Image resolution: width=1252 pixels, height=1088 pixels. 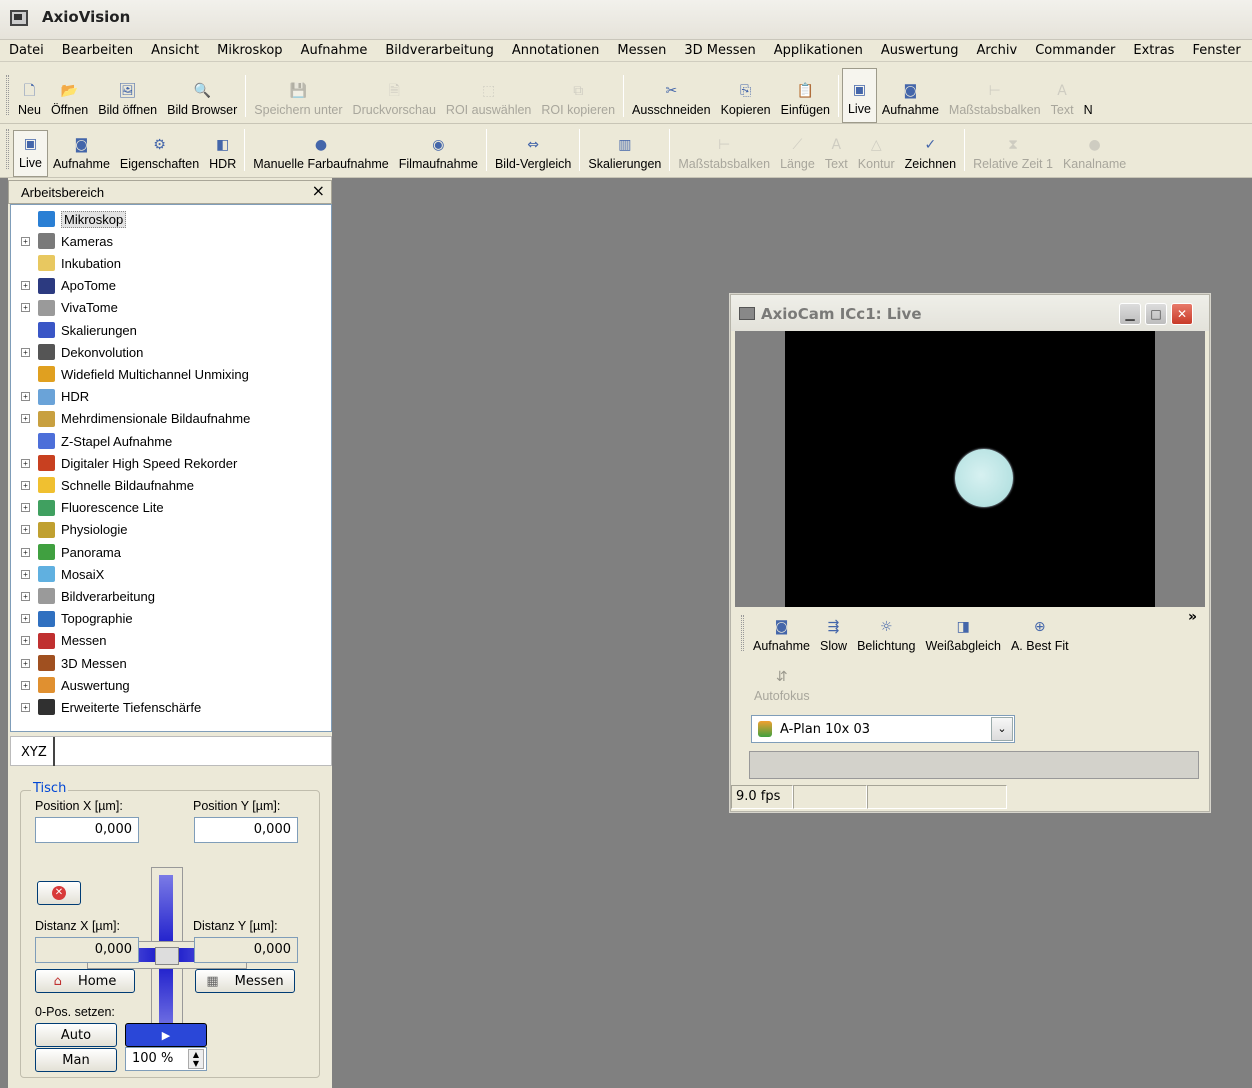 I want to click on toolbar2-button-11: △ Kontur, so click(x=876, y=150).